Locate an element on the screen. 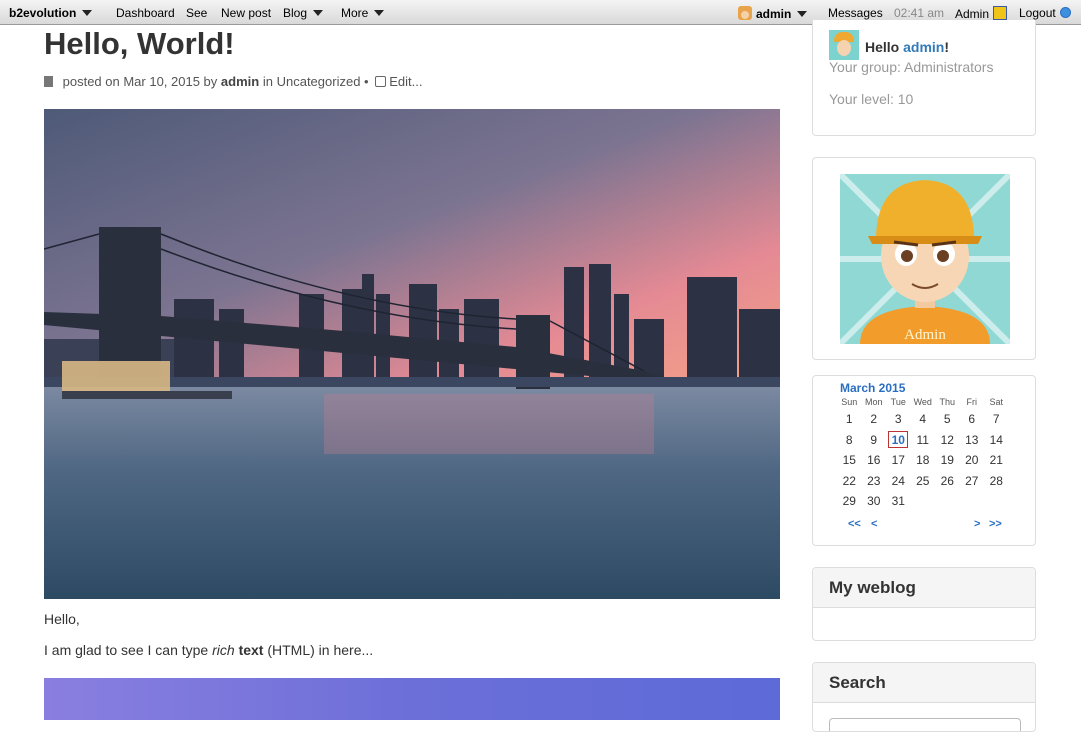 This screenshot has height=732, width=1081. para2-start: I am glad to see I can type is located at coordinates (126, 650).